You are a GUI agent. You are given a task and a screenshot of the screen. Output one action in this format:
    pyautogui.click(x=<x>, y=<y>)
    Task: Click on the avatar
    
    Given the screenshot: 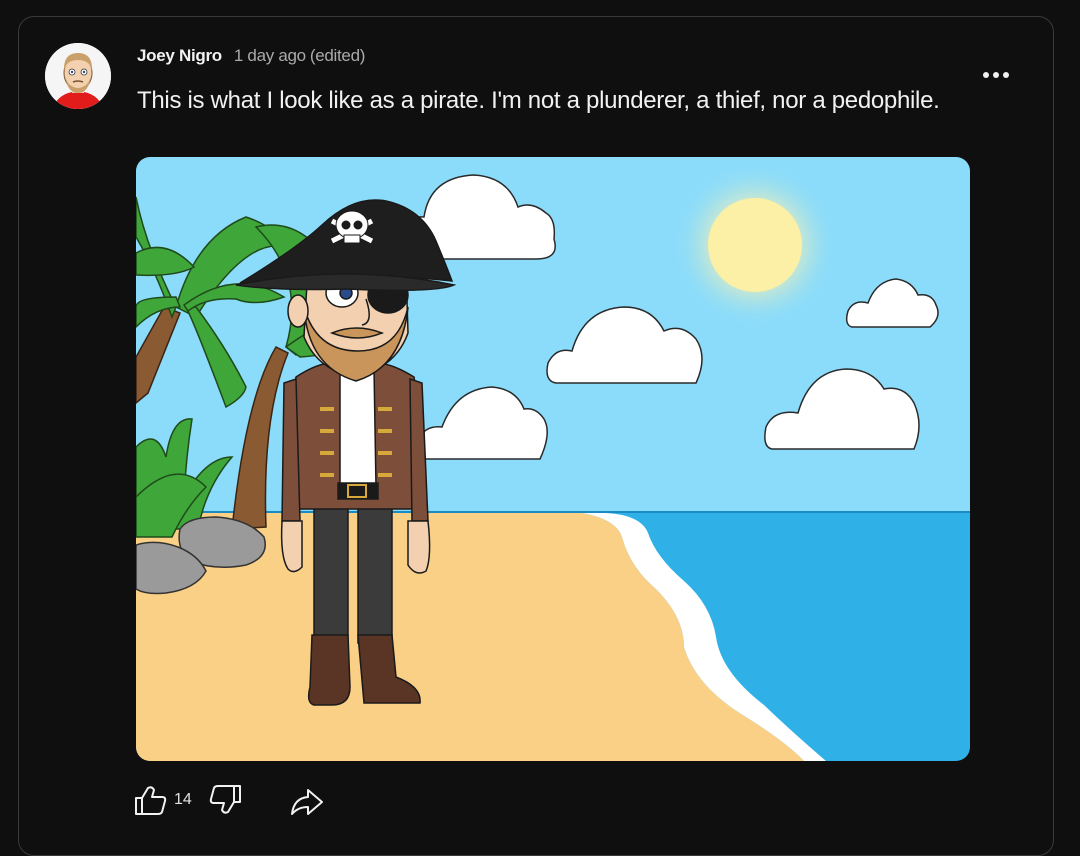 What is the action you would take?
    pyautogui.click(x=78, y=76)
    